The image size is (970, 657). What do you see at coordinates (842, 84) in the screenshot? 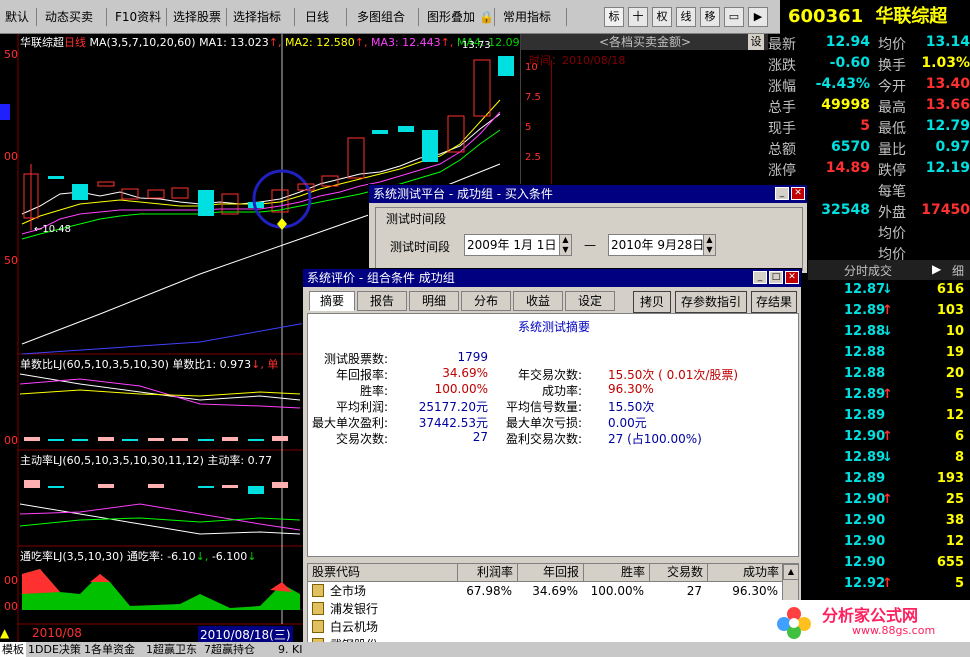
I see `quote-value: -4.43%` at bounding box center [842, 84].